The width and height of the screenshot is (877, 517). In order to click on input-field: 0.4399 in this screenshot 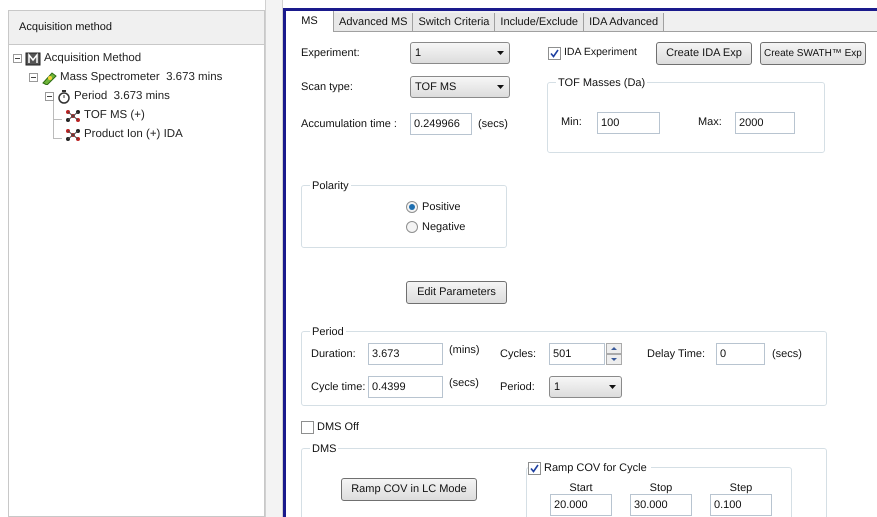, I will do `click(405, 387)`.